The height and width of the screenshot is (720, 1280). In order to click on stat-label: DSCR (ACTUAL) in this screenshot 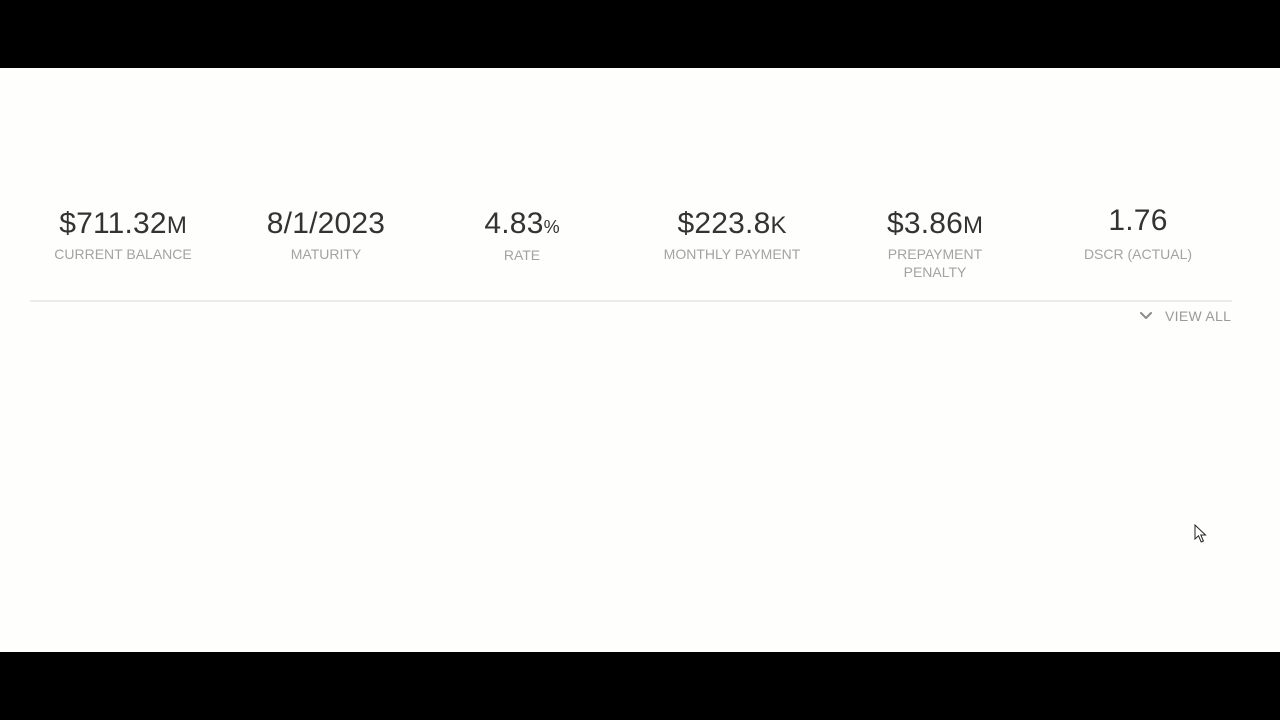, I will do `click(1138, 254)`.